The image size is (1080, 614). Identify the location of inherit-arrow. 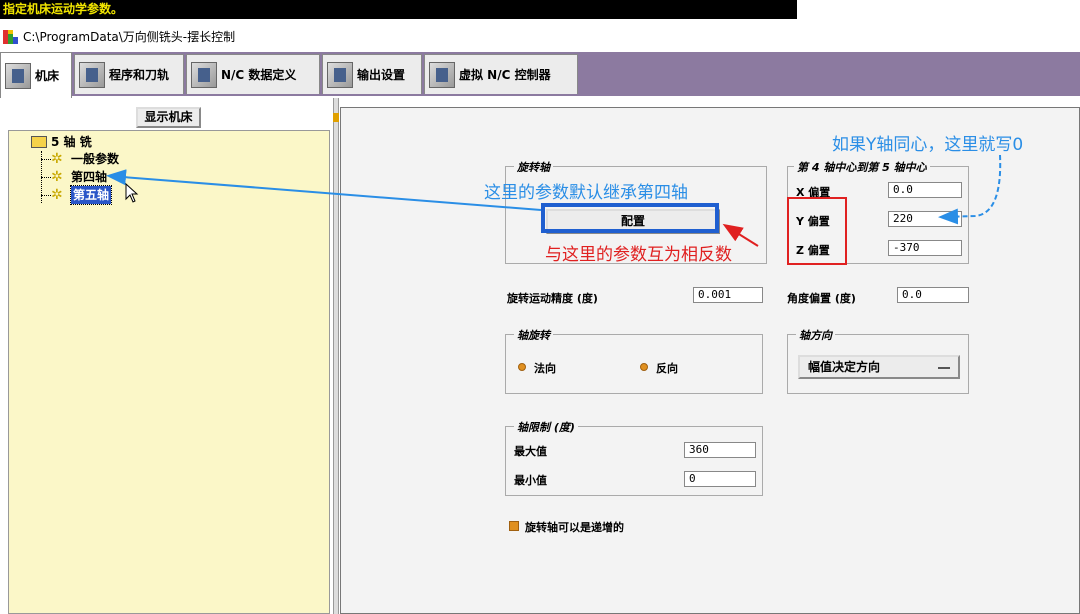
(324, 190).